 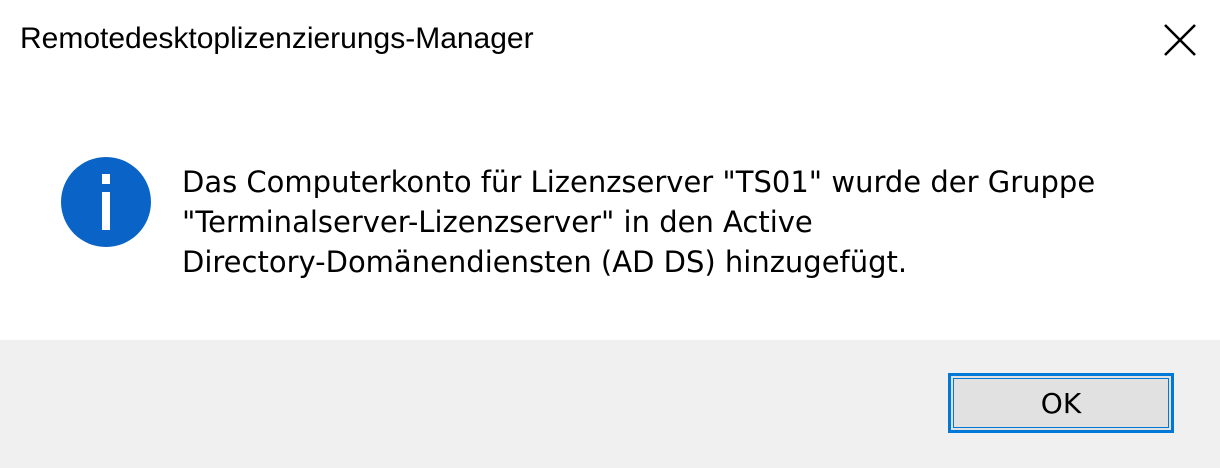 I want to click on close-button, so click(x=1180, y=40).